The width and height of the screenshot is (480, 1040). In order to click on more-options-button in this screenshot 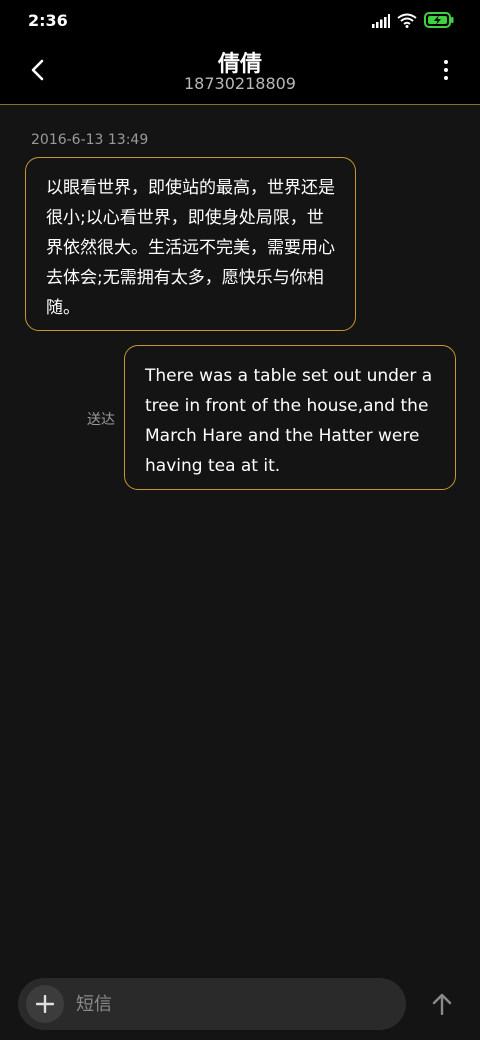, I will do `click(446, 70)`.